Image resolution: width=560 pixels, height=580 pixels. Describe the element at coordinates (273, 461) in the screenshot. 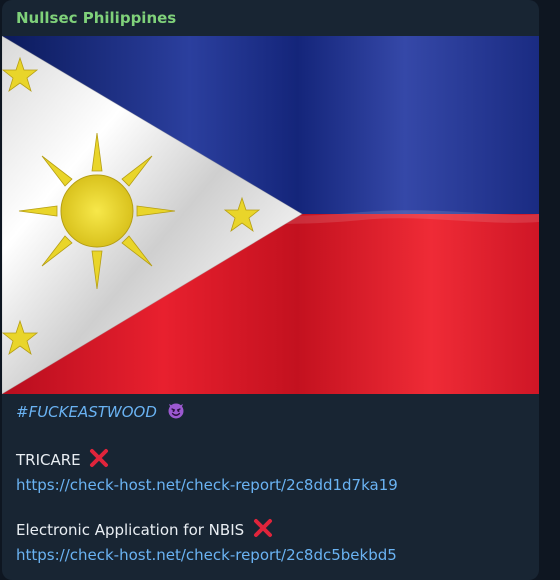

I see `entry-label-line: TRICARE` at that location.